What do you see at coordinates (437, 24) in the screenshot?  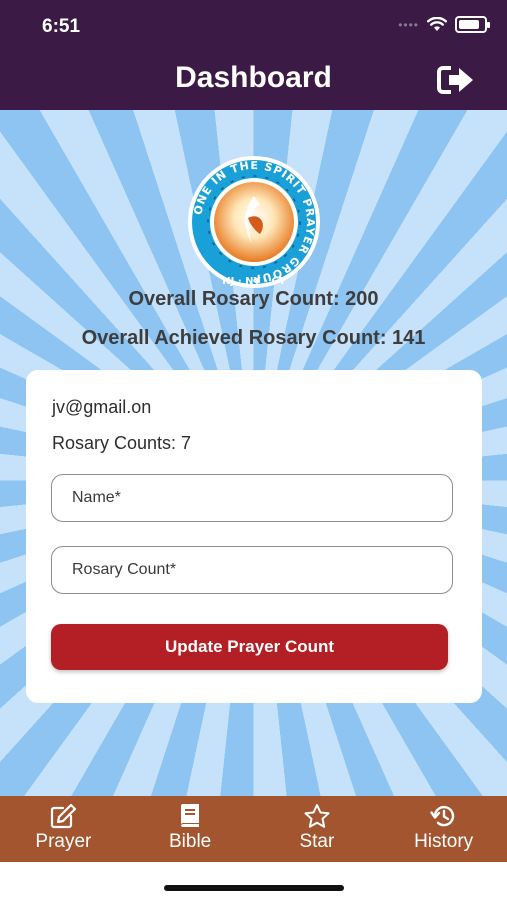 I see `wifi-icon` at bounding box center [437, 24].